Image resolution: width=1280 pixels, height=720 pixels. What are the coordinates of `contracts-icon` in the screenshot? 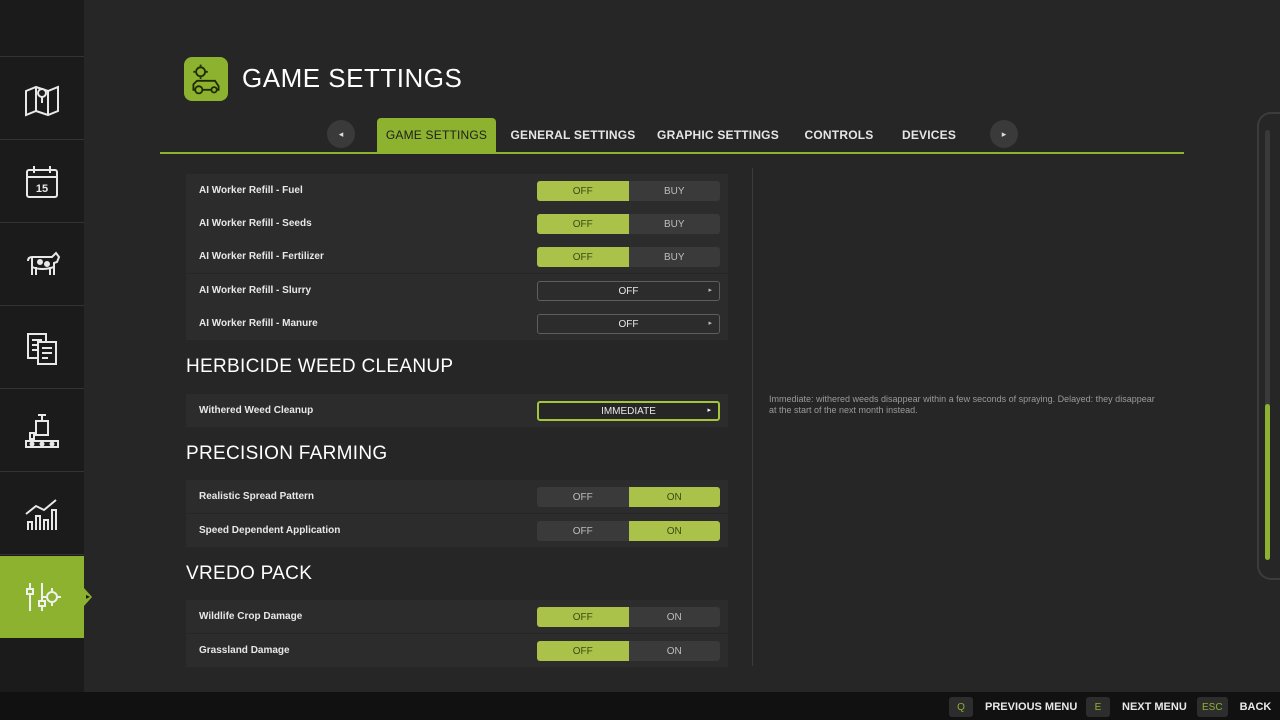 It's located at (42, 348).